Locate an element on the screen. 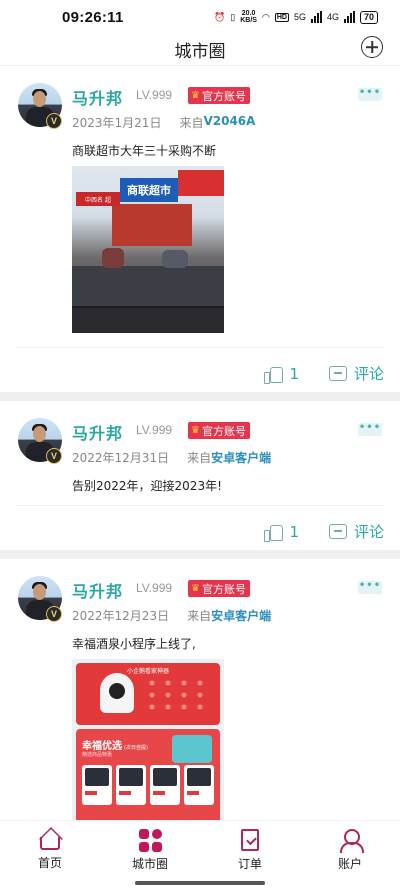 This screenshot has width=400, height=892. photo-sign is located at coordinates (201, 183).